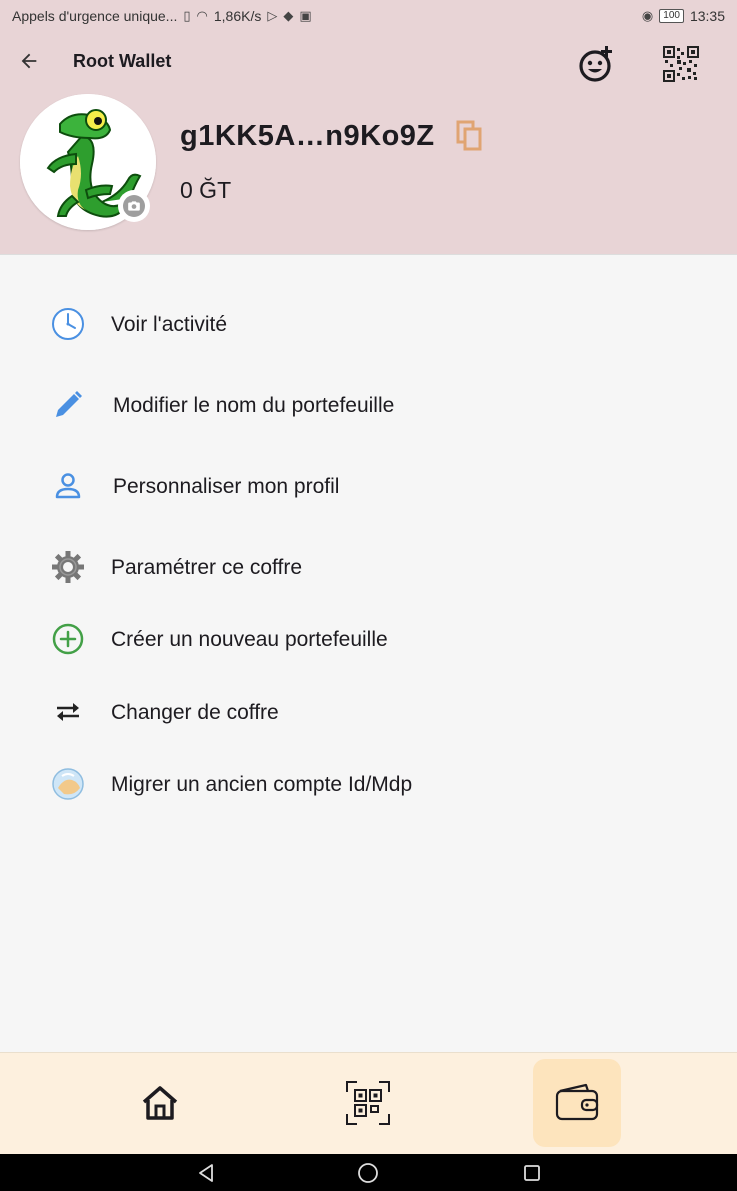 The height and width of the screenshot is (1191, 737). What do you see at coordinates (187, 15) in the screenshot?
I see `sim-icon: ▯` at bounding box center [187, 15].